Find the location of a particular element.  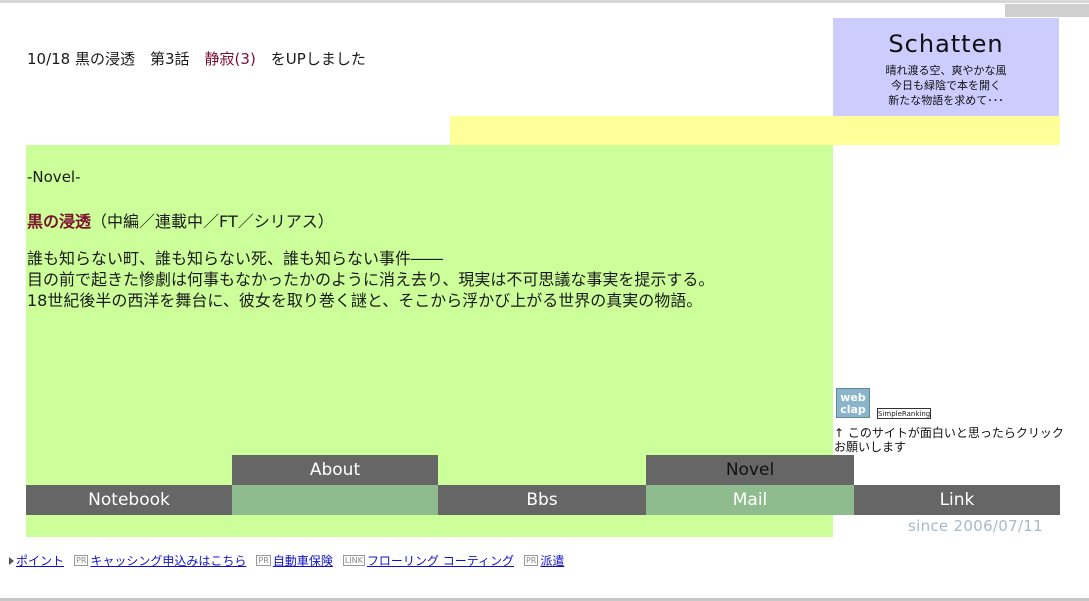

since-date: since 2006/07/11 is located at coordinates (975, 526).